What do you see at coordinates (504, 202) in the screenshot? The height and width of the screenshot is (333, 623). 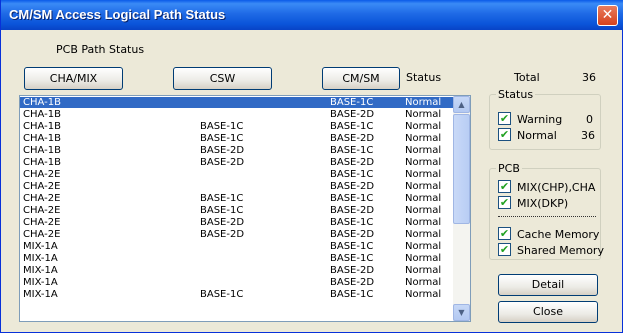 I see `mix-dkp-checkbox: ✔` at bounding box center [504, 202].